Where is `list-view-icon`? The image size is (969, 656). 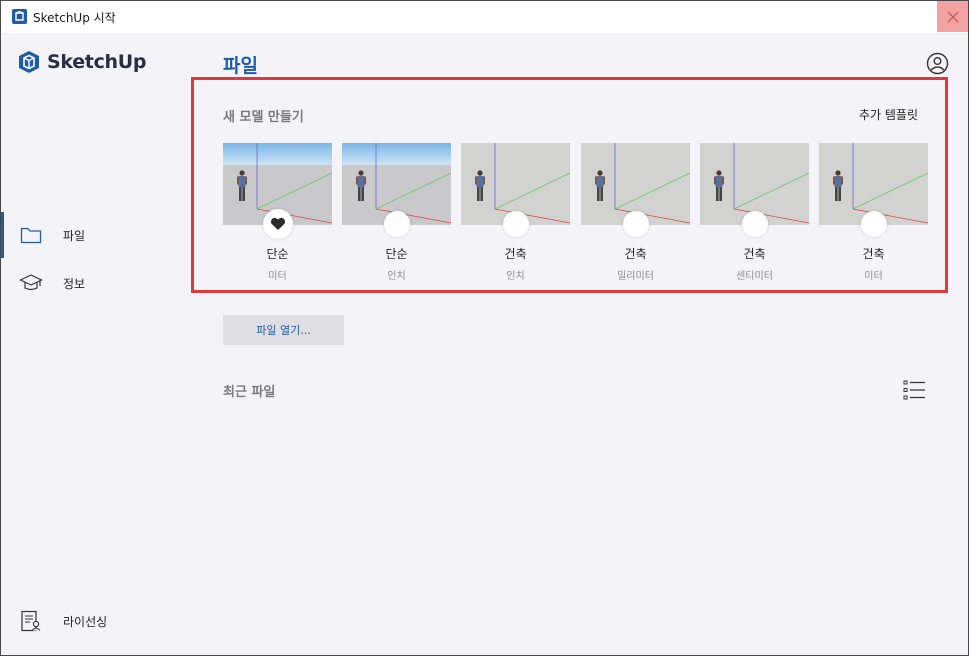
list-view-icon is located at coordinates (915, 390).